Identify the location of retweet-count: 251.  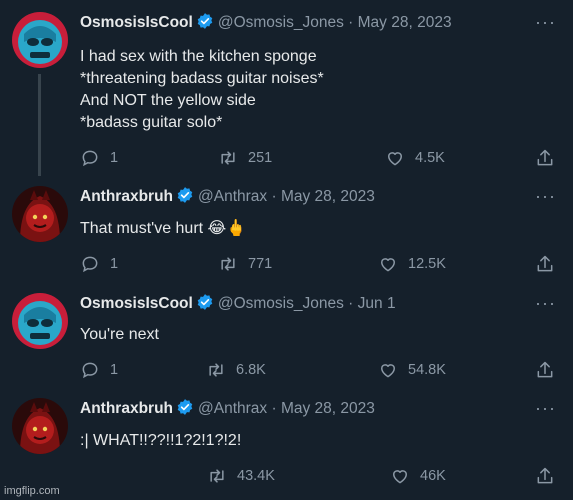
(260, 158).